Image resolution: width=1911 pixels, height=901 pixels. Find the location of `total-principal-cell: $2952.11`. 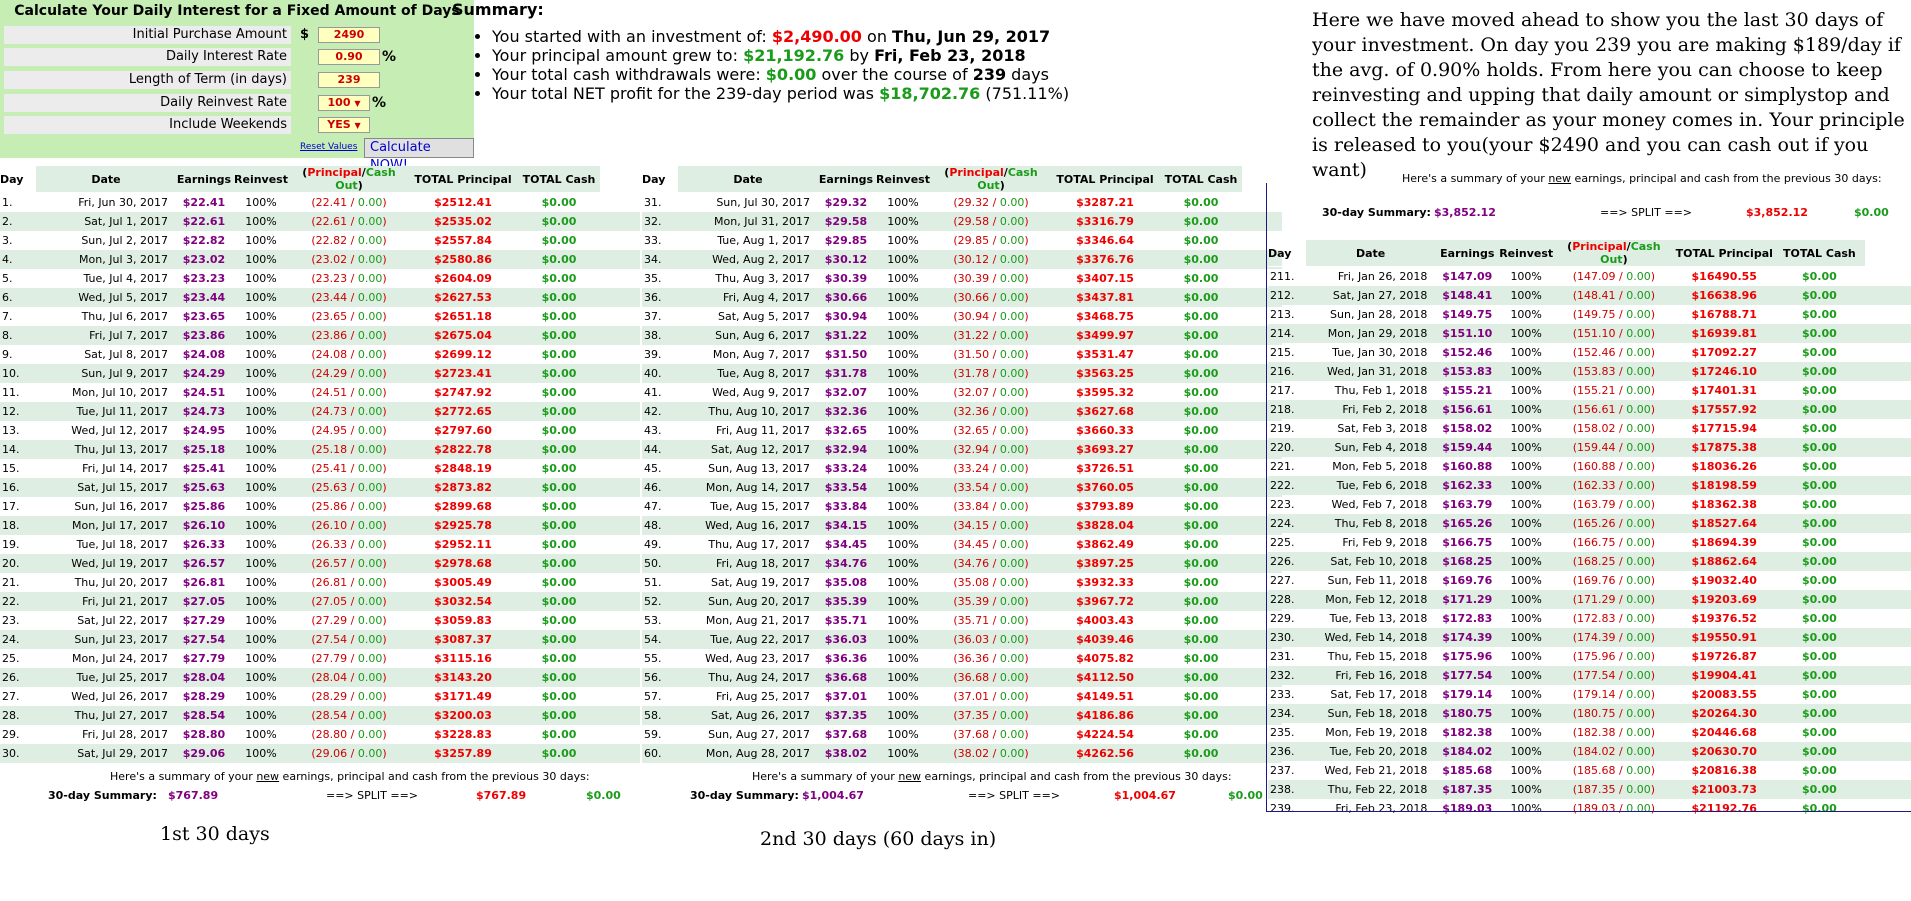

total-principal-cell: $2952.11 is located at coordinates (463, 544).